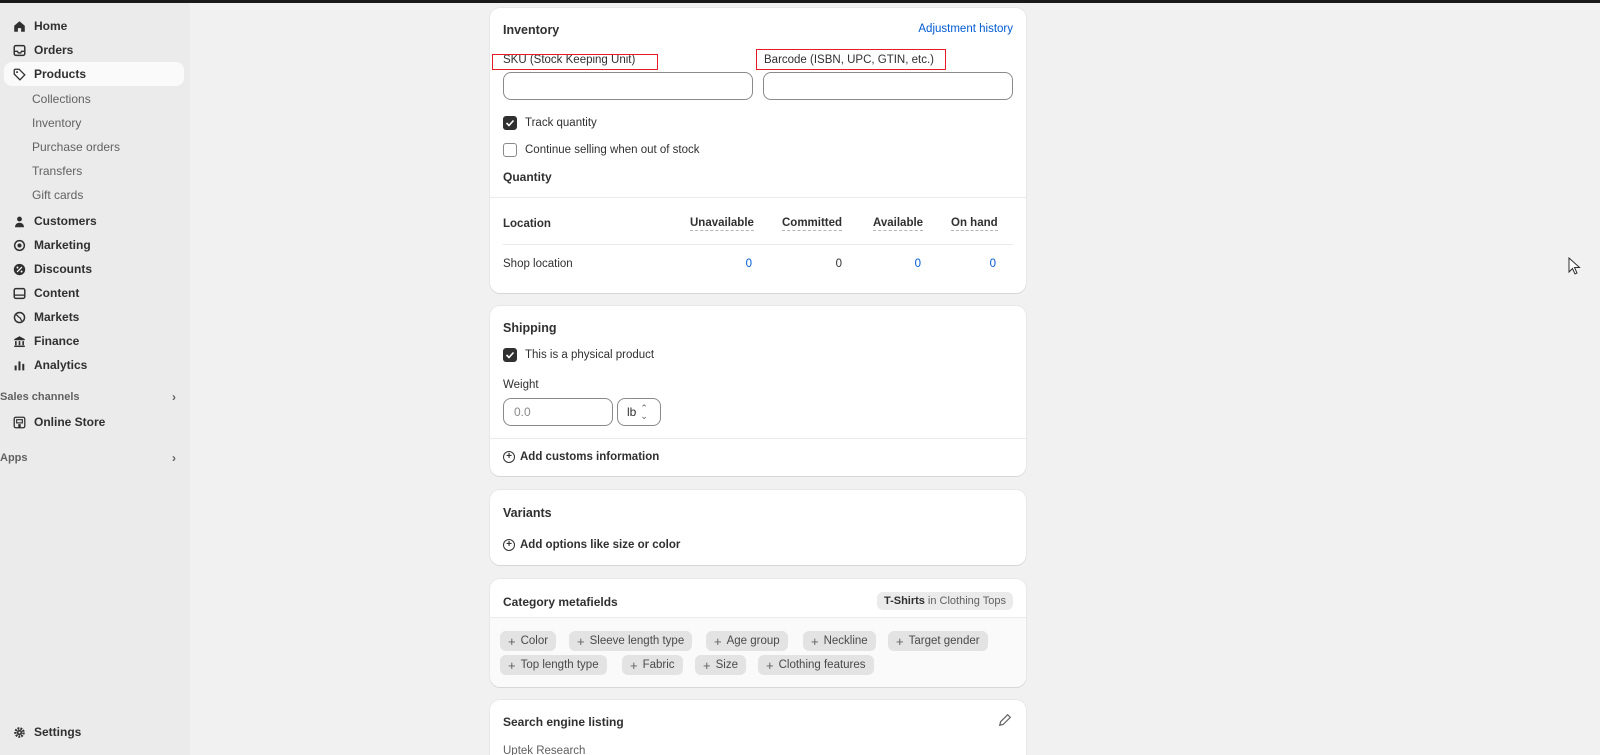  What do you see at coordinates (92, 397) in the screenshot?
I see `sales-channels-header: Sales channels ›` at bounding box center [92, 397].